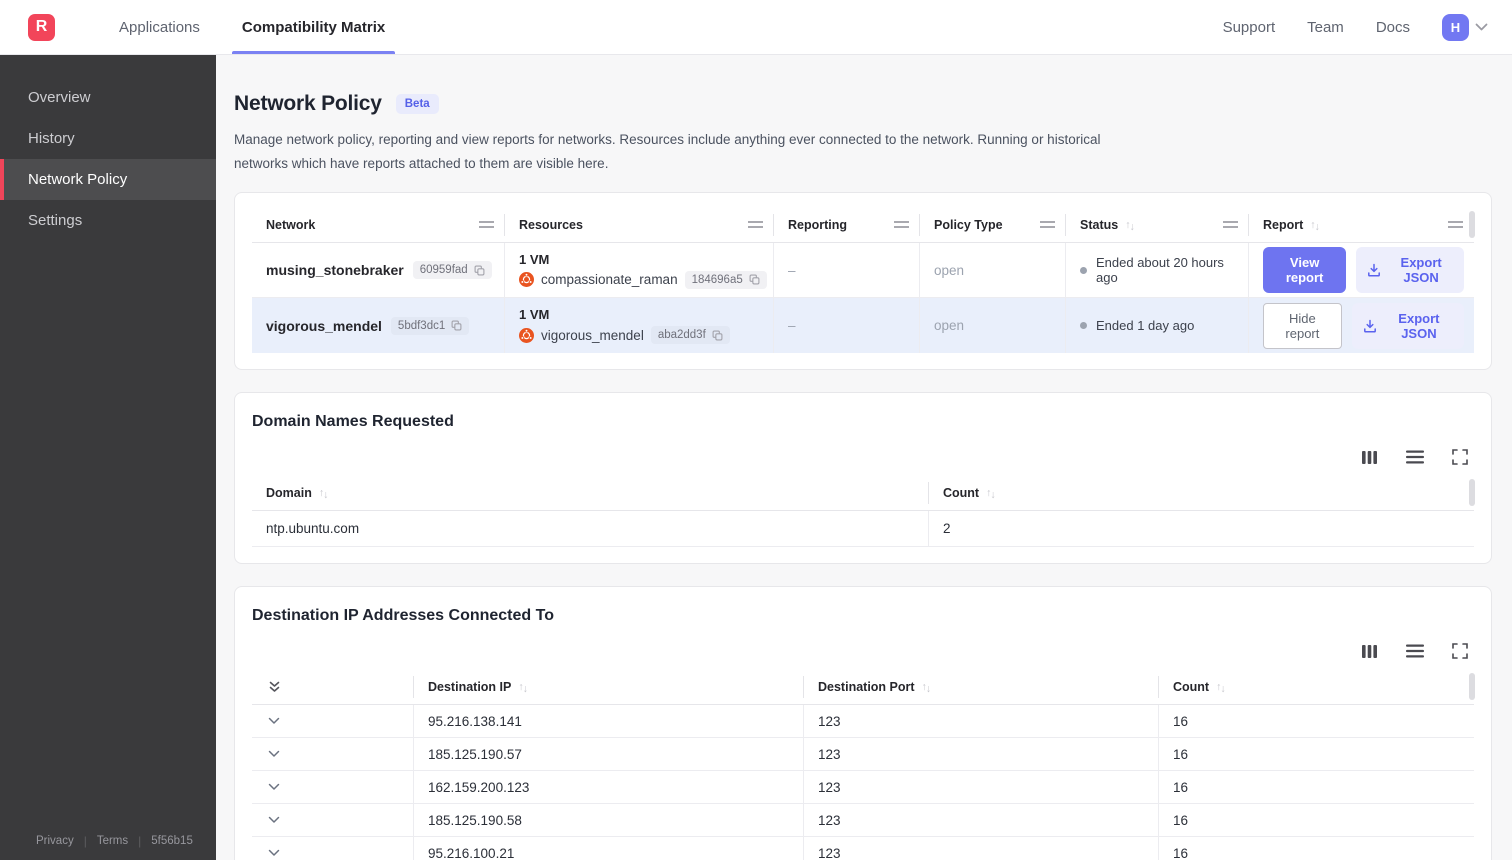 This screenshot has height=860, width=1512. I want to click on column-header-resources: Resources, so click(639, 224).